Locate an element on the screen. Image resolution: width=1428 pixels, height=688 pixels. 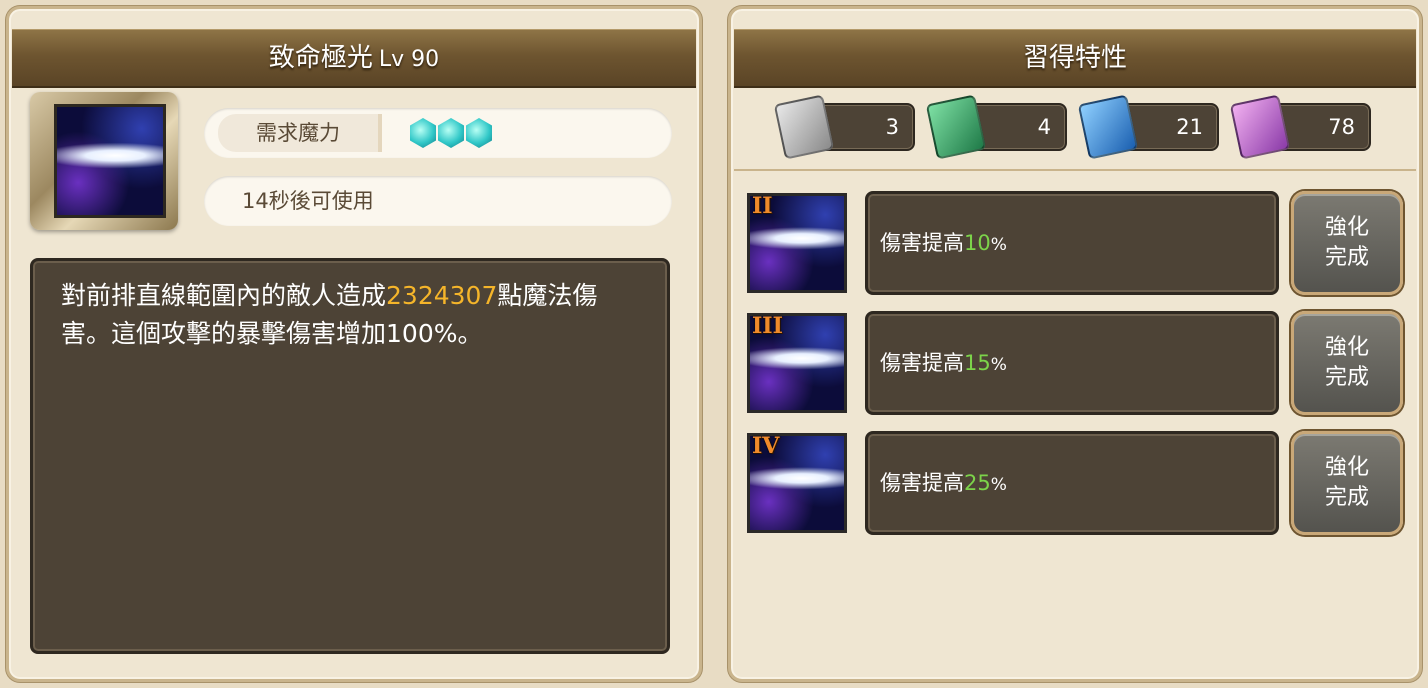
book-count: 4 is located at coordinates (1044, 127).